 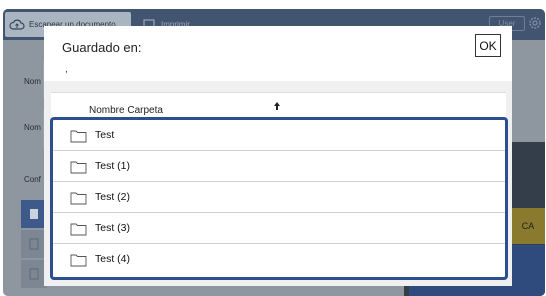 I want to click on folder-name: Test (1), so click(x=113, y=166).